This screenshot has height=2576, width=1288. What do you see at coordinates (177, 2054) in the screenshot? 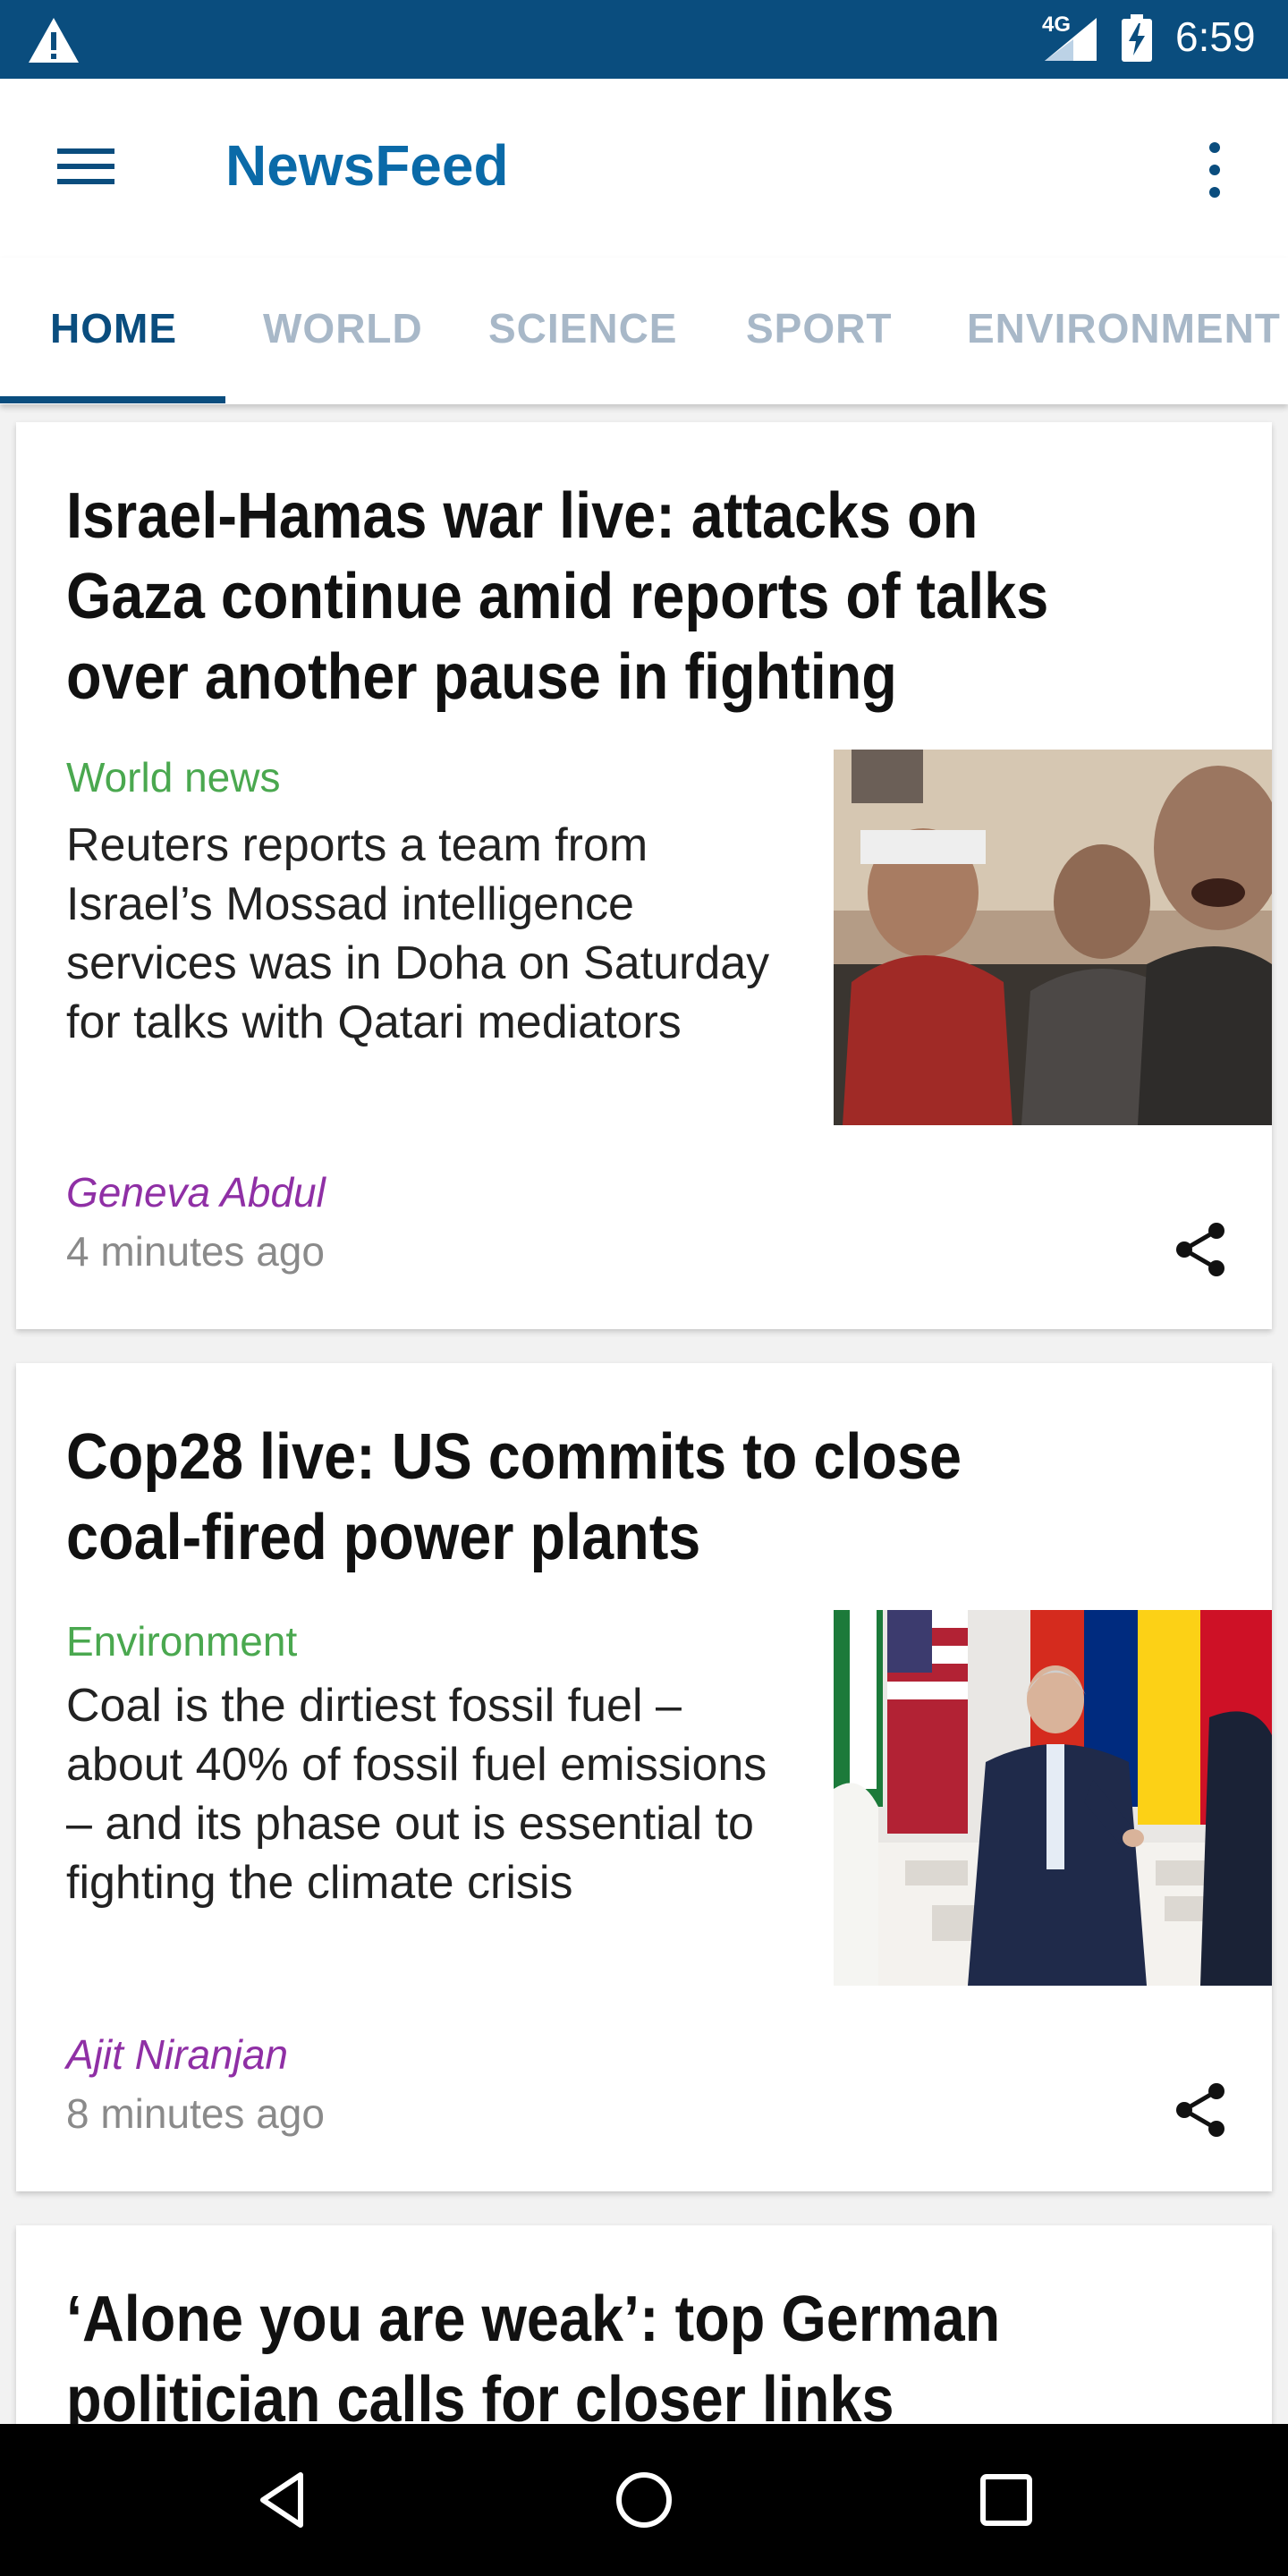
I see `article-author: Ajit Niranjan` at bounding box center [177, 2054].